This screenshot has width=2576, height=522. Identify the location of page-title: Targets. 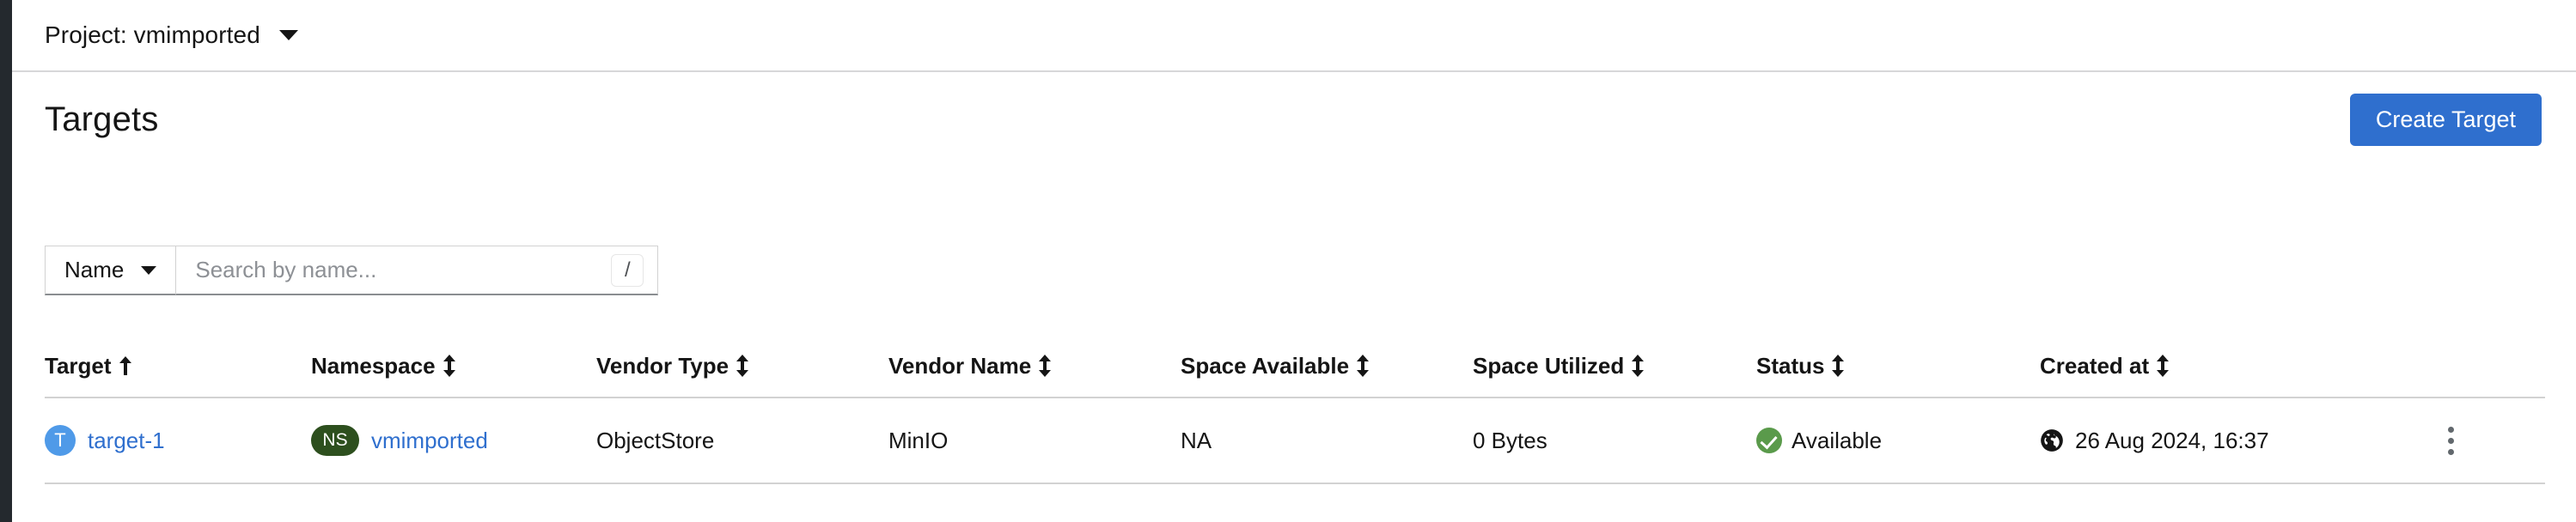
(102, 119).